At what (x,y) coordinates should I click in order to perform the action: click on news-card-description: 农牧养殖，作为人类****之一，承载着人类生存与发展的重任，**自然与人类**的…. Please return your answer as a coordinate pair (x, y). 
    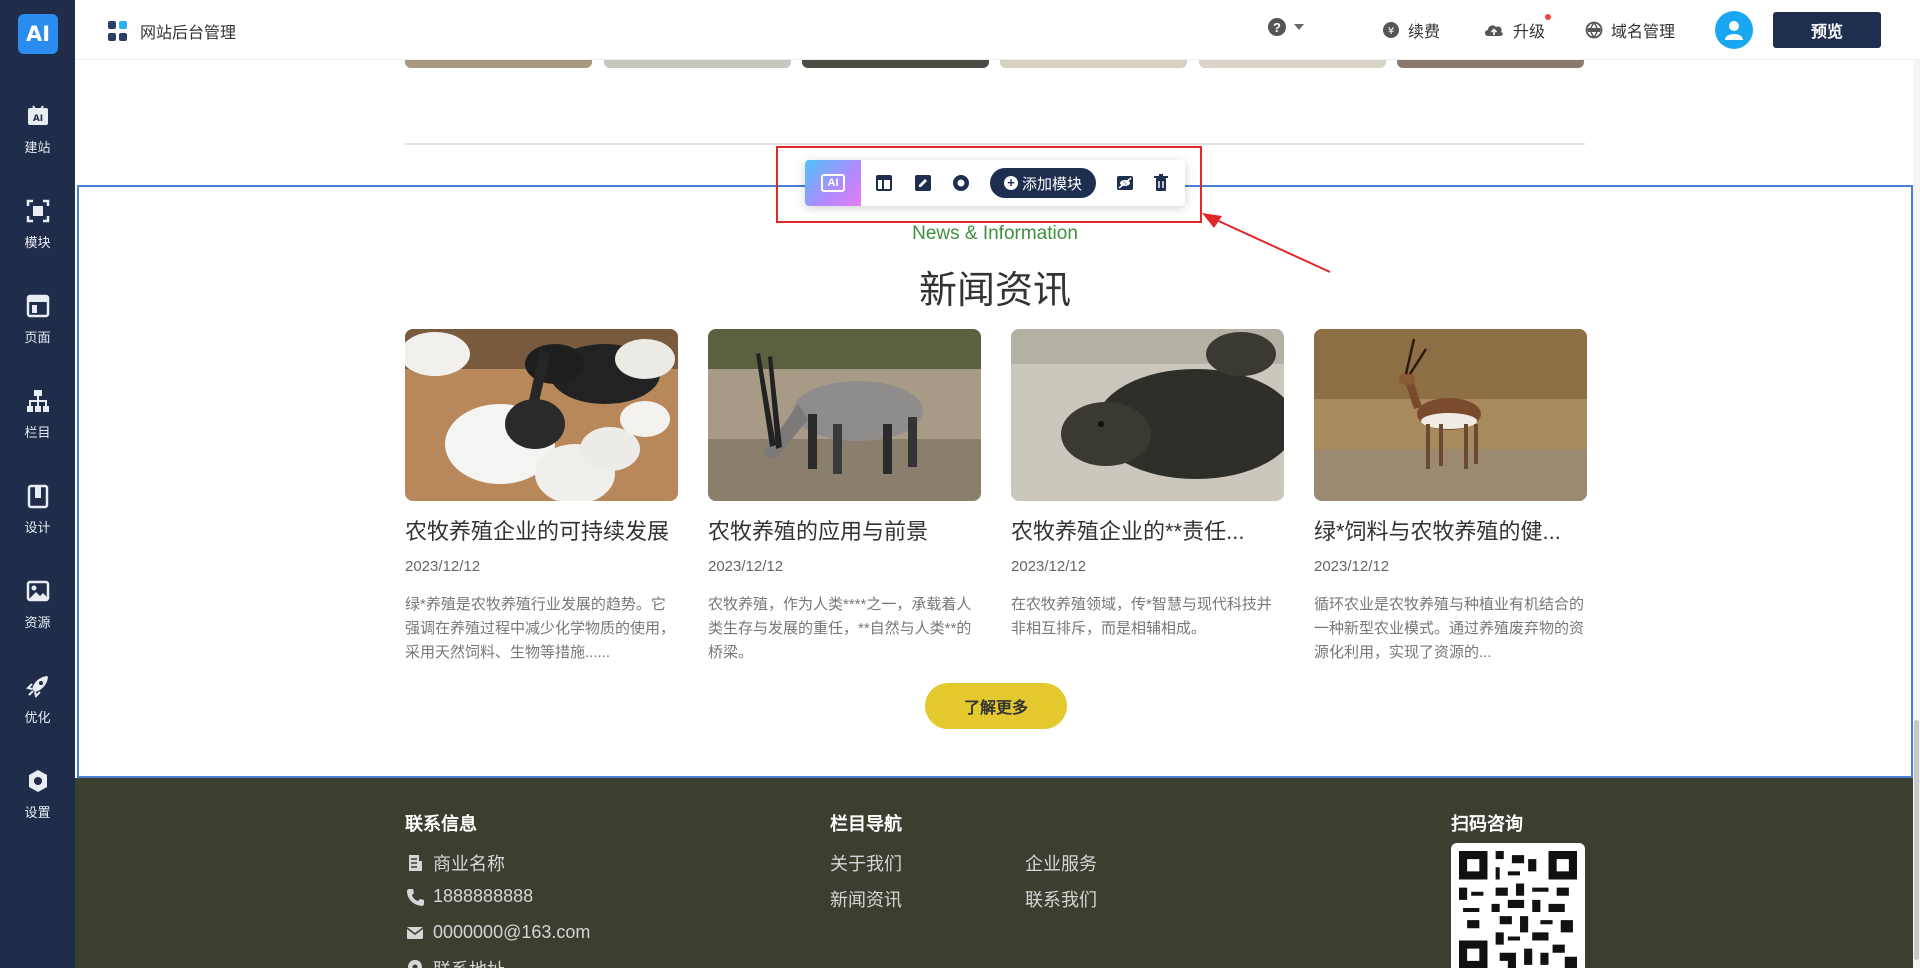
    Looking at the image, I should click on (840, 628).